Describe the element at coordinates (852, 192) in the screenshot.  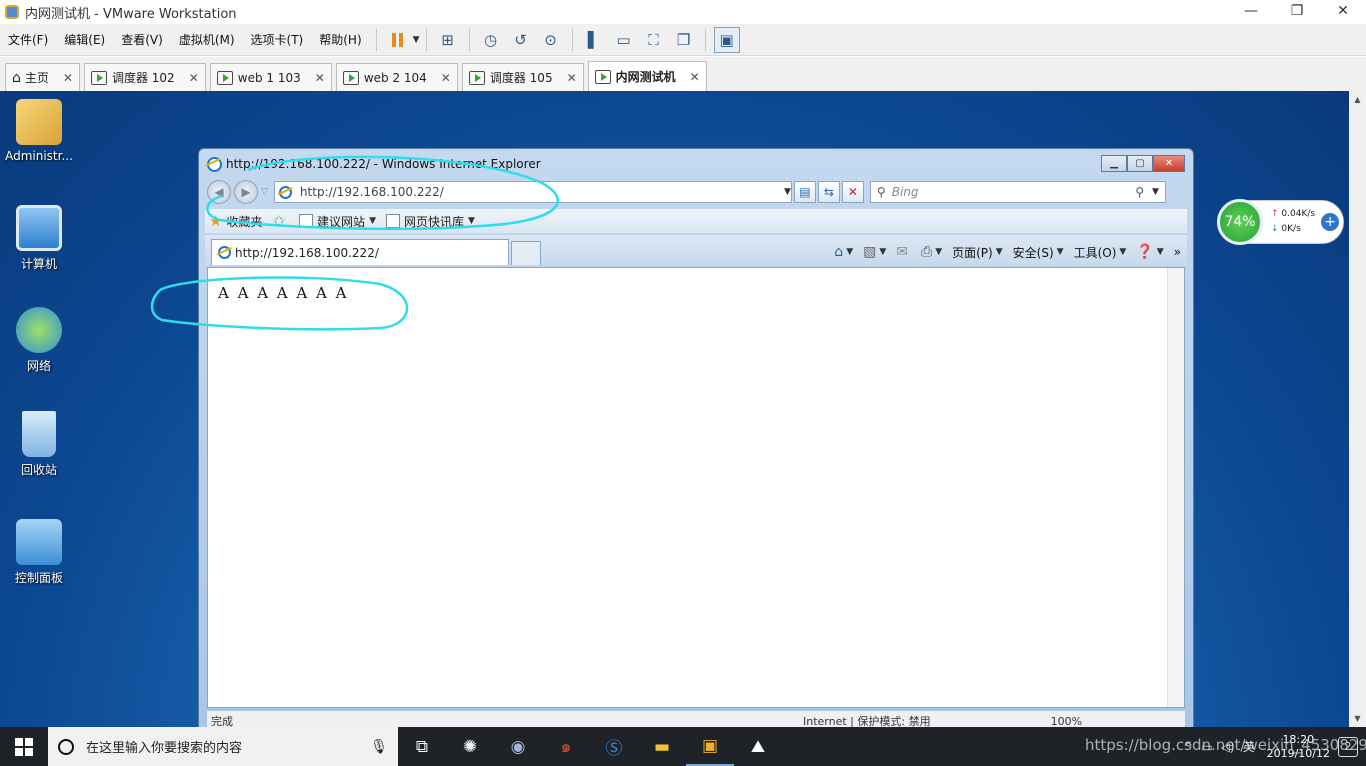
I see `stop-button: ✕` at that location.